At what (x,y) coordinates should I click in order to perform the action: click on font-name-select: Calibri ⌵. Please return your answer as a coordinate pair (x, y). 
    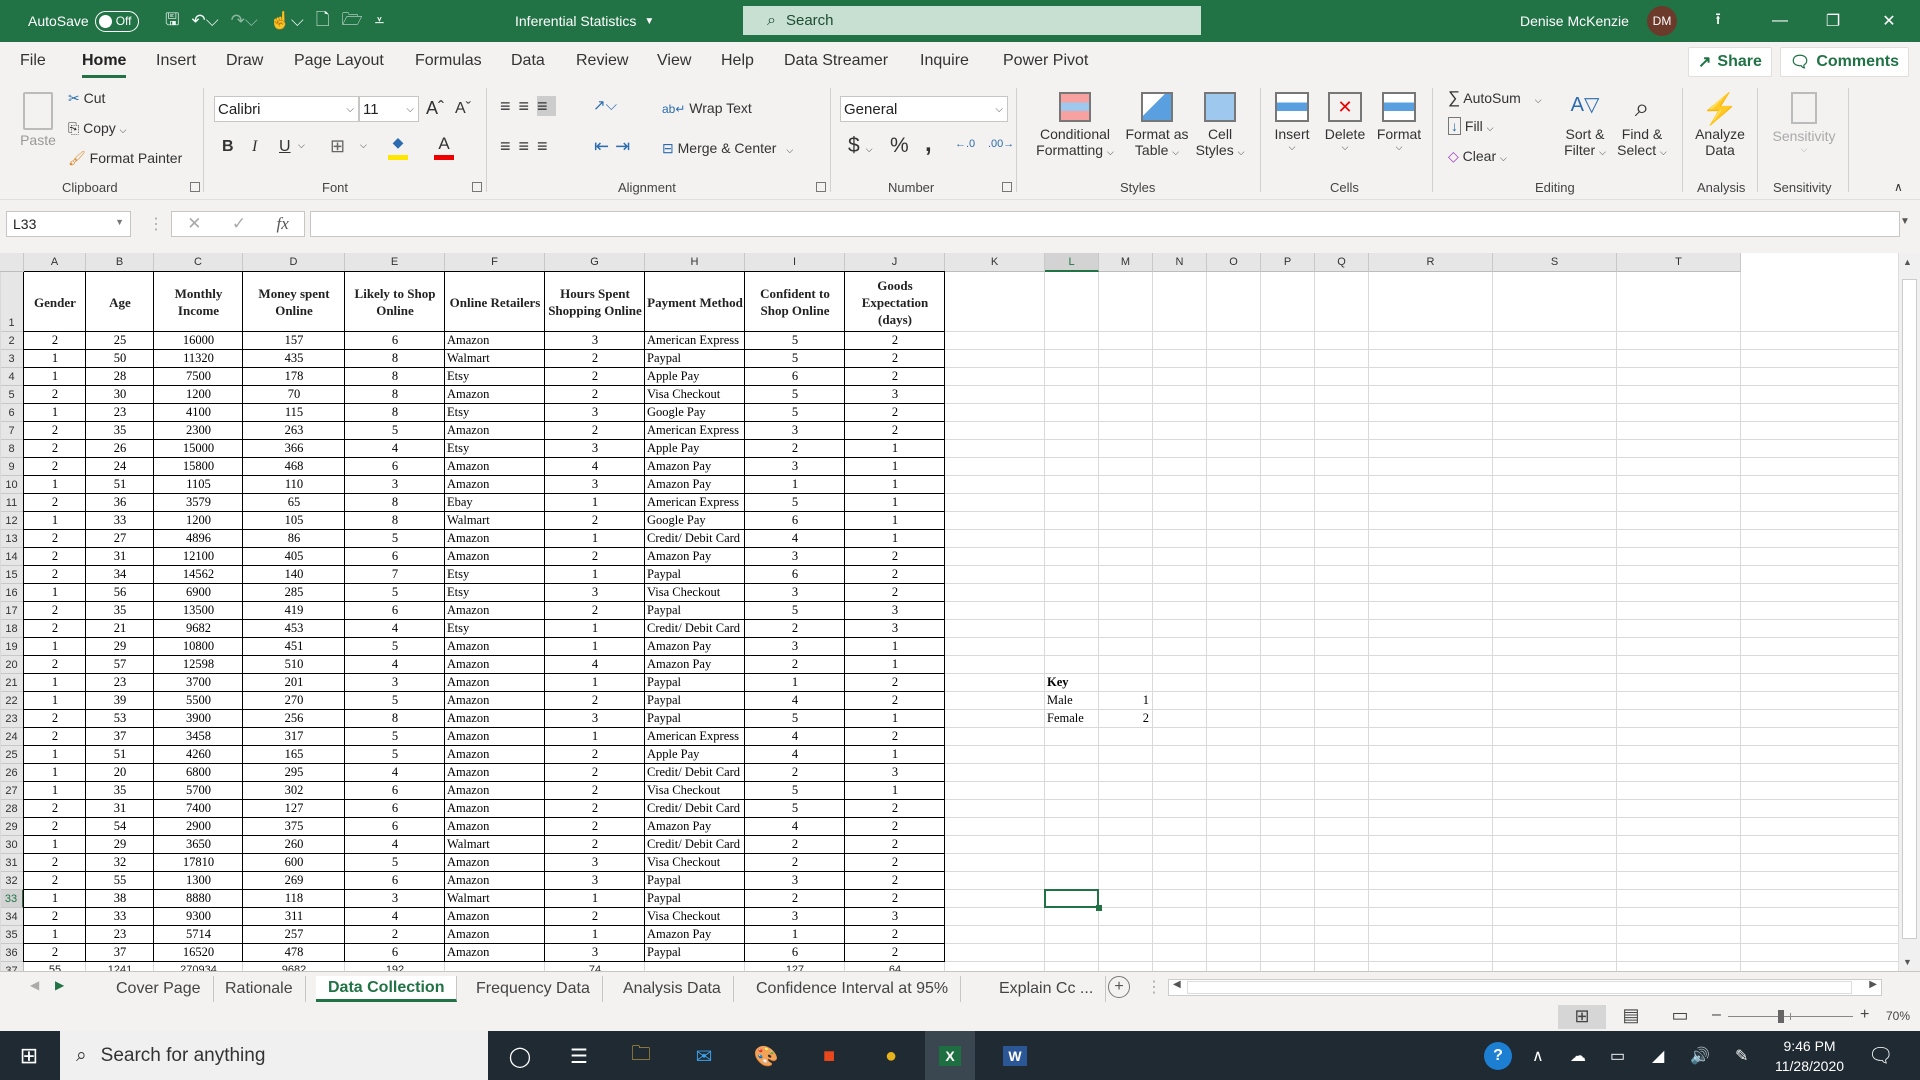
    Looking at the image, I should click on (286, 109).